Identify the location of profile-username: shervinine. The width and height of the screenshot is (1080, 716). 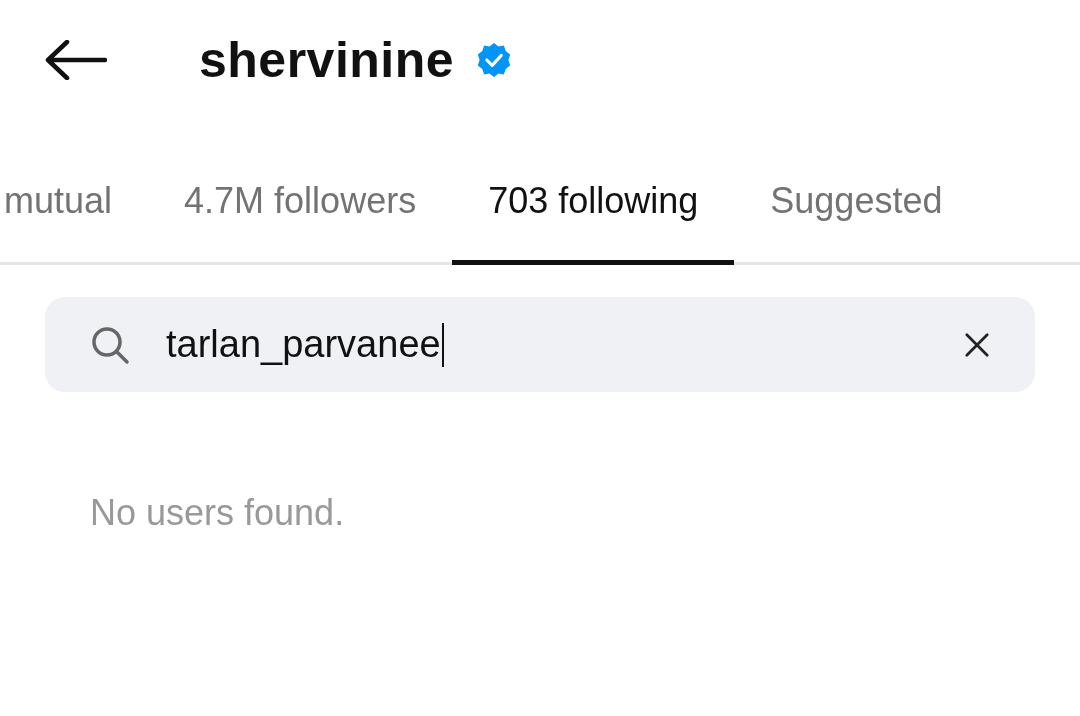
(327, 60).